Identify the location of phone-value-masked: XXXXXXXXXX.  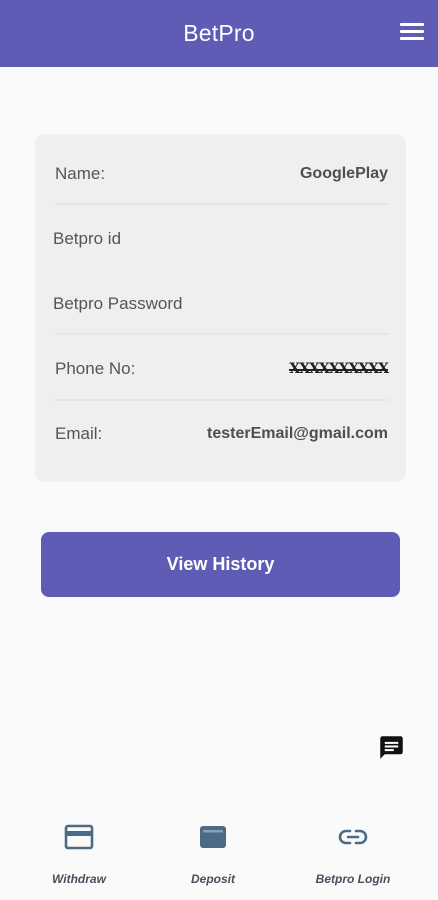
(339, 368).